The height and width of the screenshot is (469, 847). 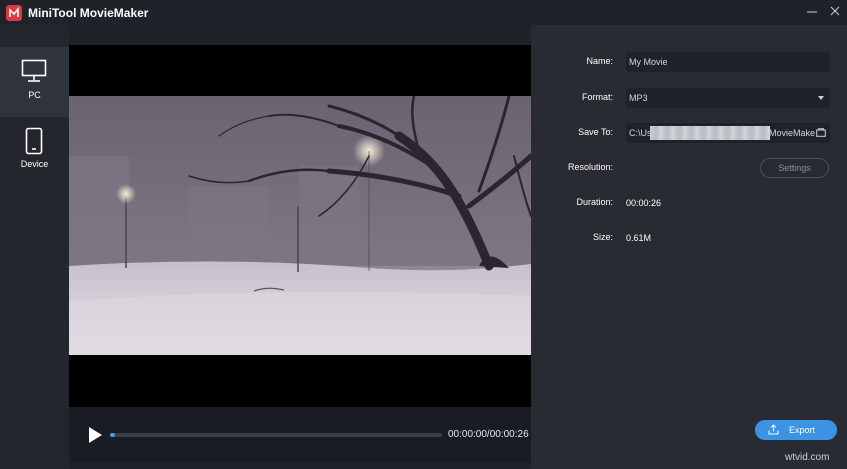 I want to click on name-input: My Movie, so click(x=728, y=62).